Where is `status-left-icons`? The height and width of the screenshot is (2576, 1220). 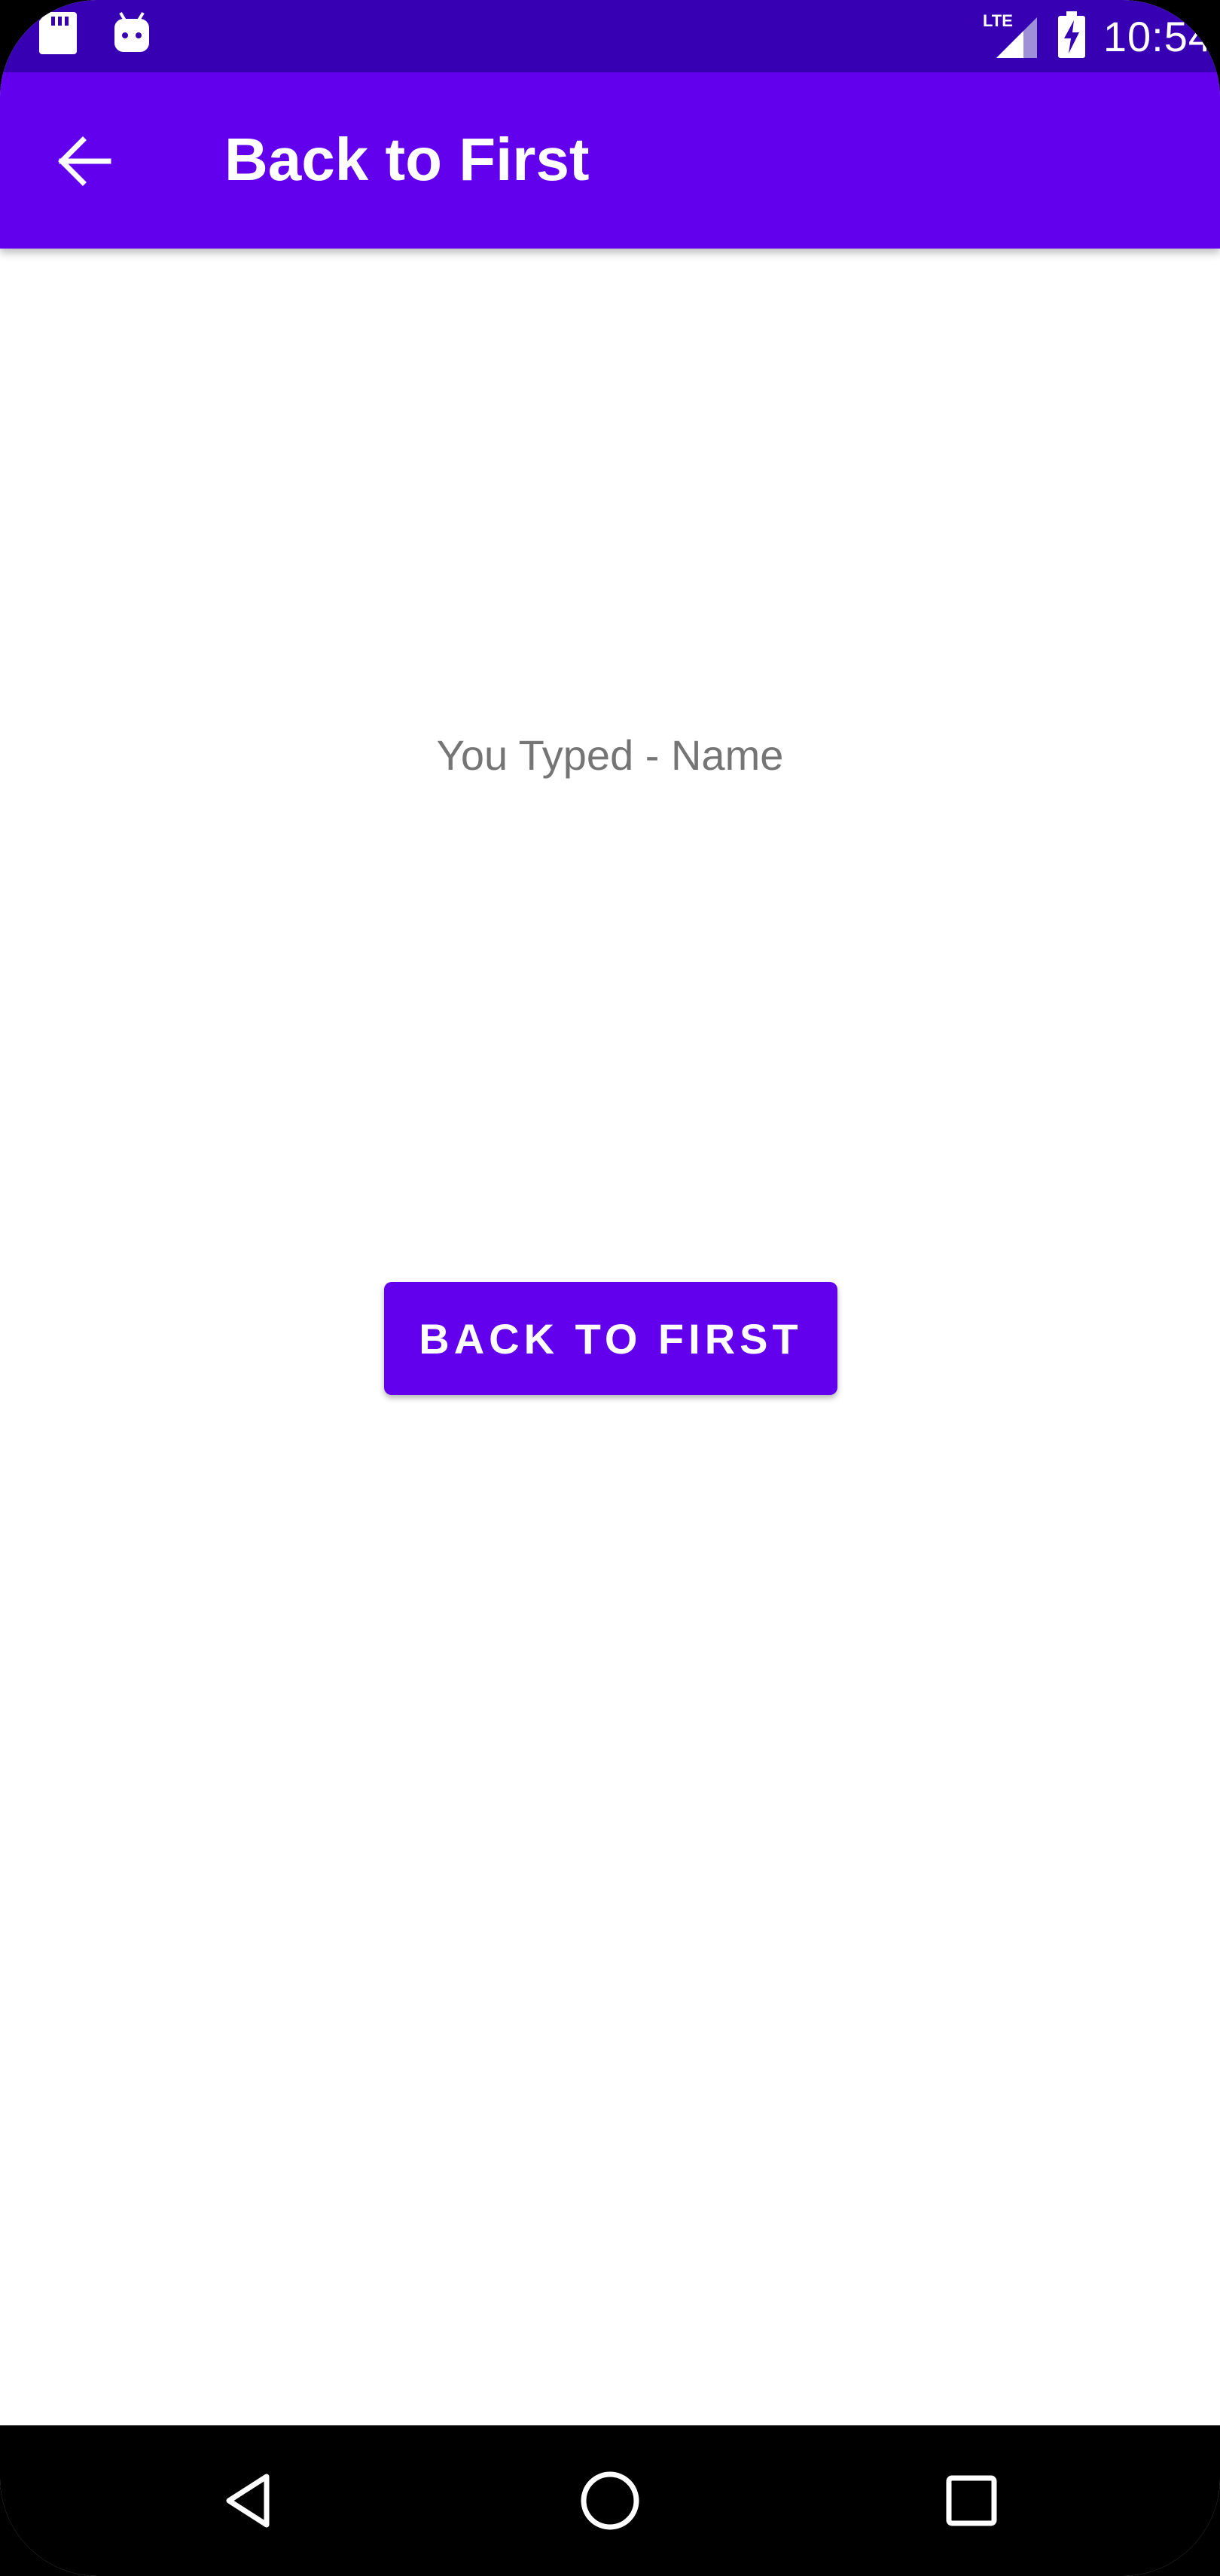 status-left-icons is located at coordinates (95, 35).